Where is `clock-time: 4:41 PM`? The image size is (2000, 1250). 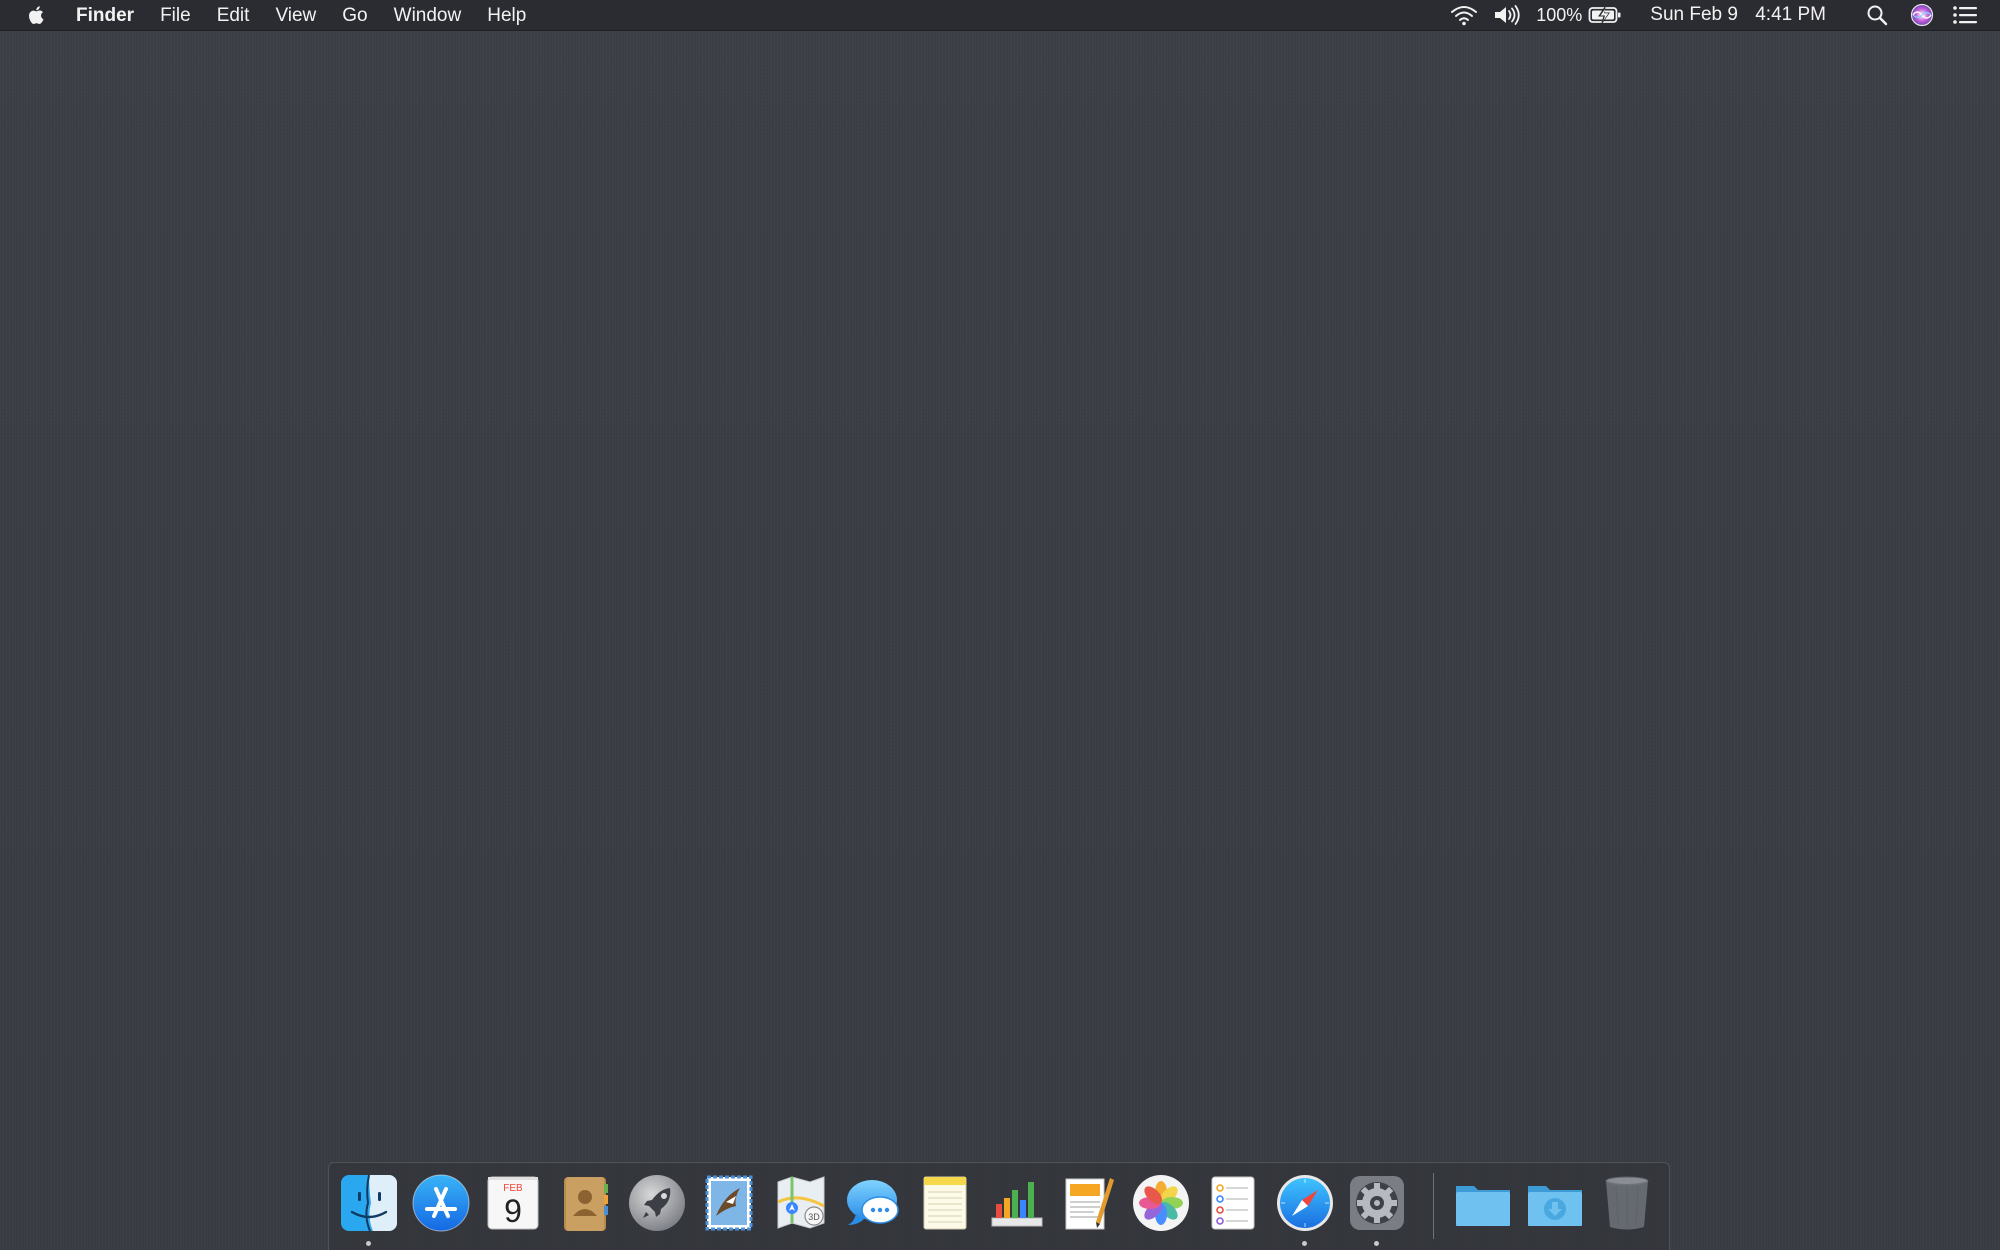
clock-time: 4:41 PM is located at coordinates (1790, 14).